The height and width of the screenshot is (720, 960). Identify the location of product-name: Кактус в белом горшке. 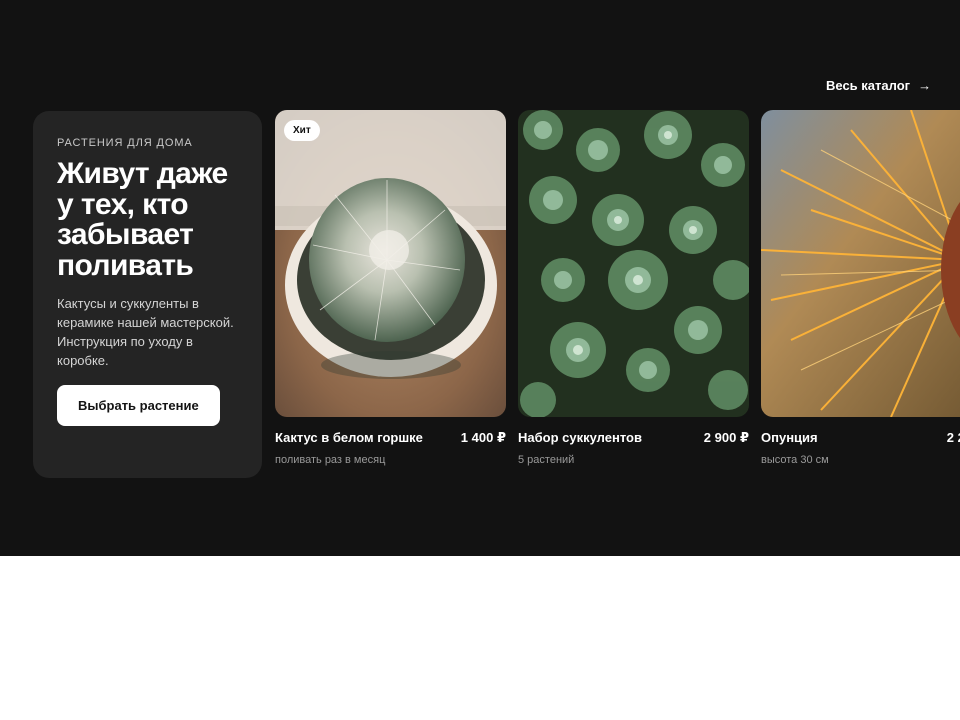
(349, 437).